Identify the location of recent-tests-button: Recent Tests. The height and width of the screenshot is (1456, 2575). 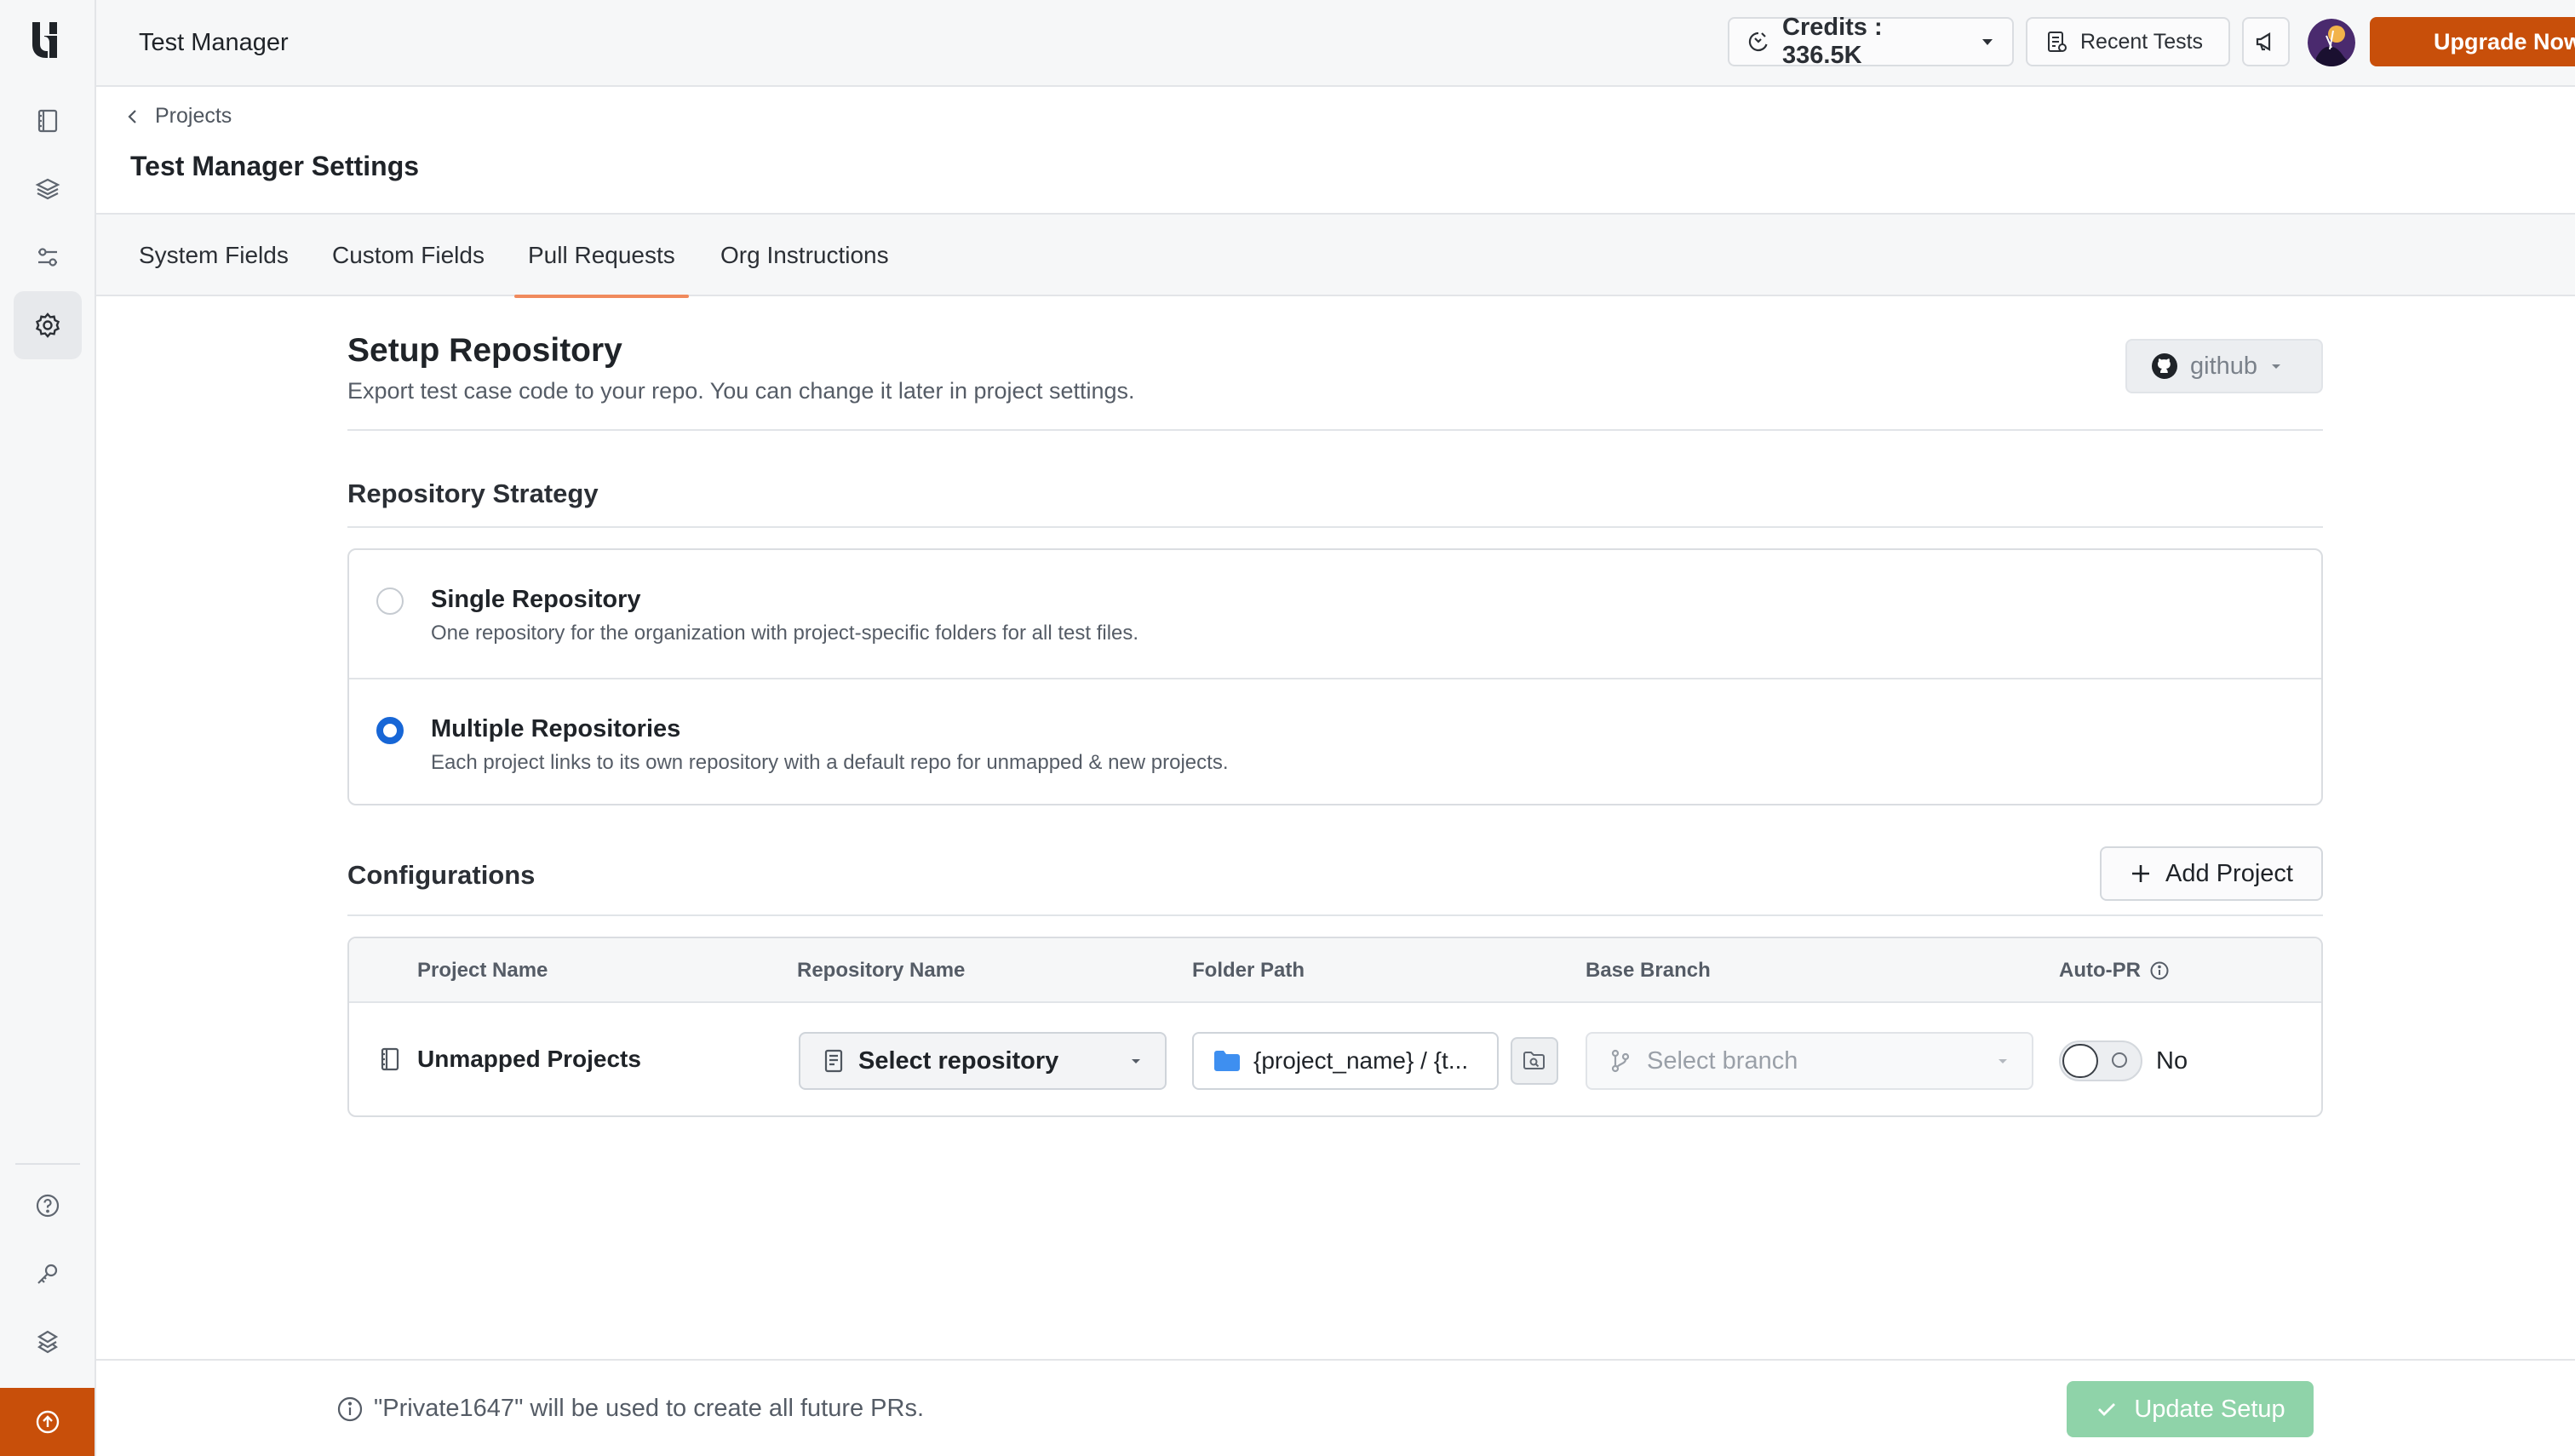
(2128, 41).